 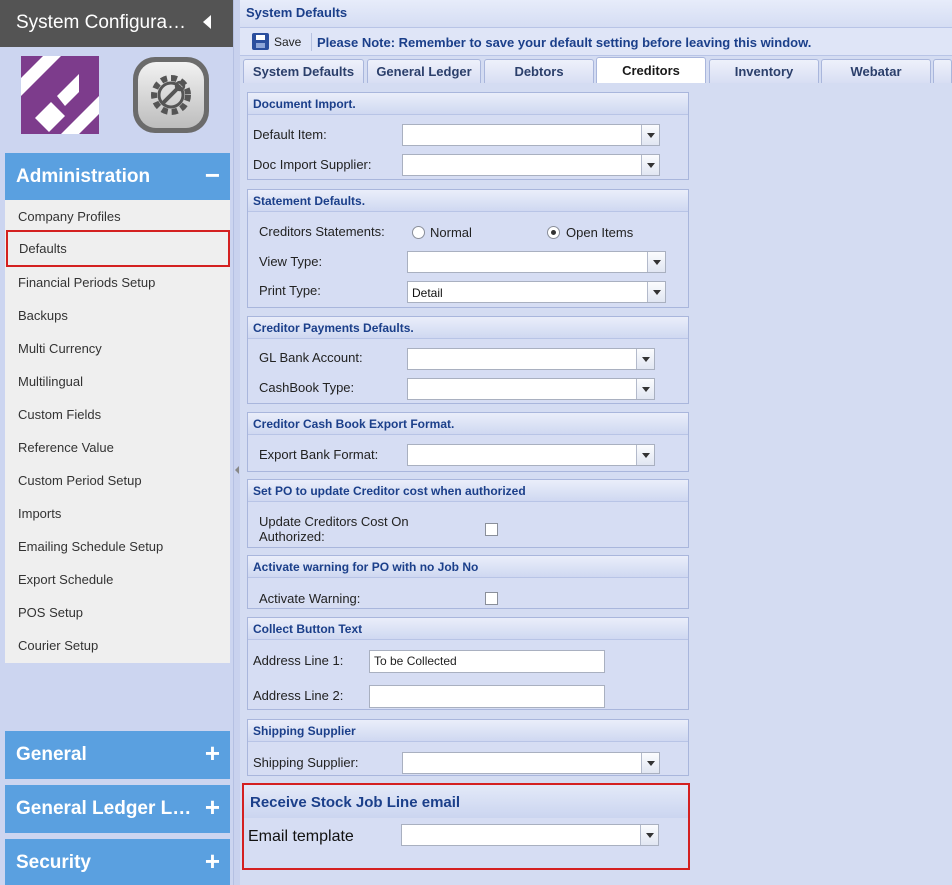 What do you see at coordinates (83, 176) in the screenshot?
I see `accordion-label: Administration` at bounding box center [83, 176].